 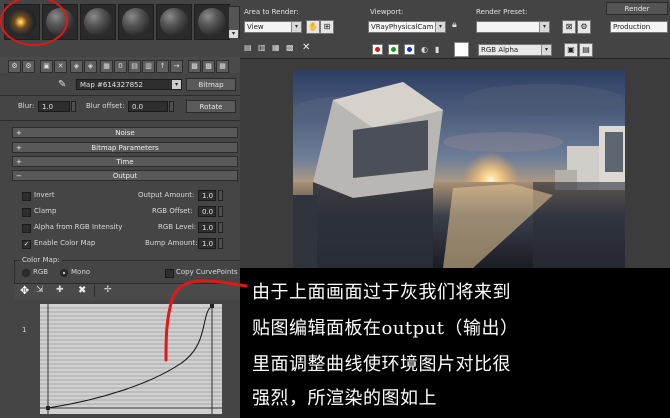 I want to click on curve-point-start, so click(x=48, y=408).